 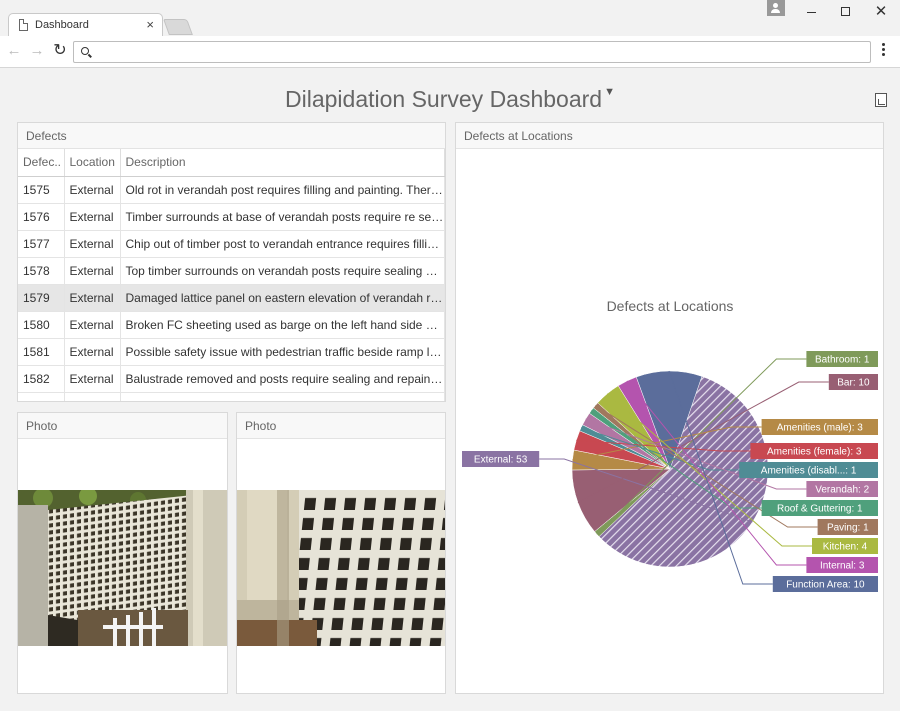 What do you see at coordinates (820, 428) in the screenshot?
I see `data-label-amenities-male: Amenities (male): 3` at bounding box center [820, 428].